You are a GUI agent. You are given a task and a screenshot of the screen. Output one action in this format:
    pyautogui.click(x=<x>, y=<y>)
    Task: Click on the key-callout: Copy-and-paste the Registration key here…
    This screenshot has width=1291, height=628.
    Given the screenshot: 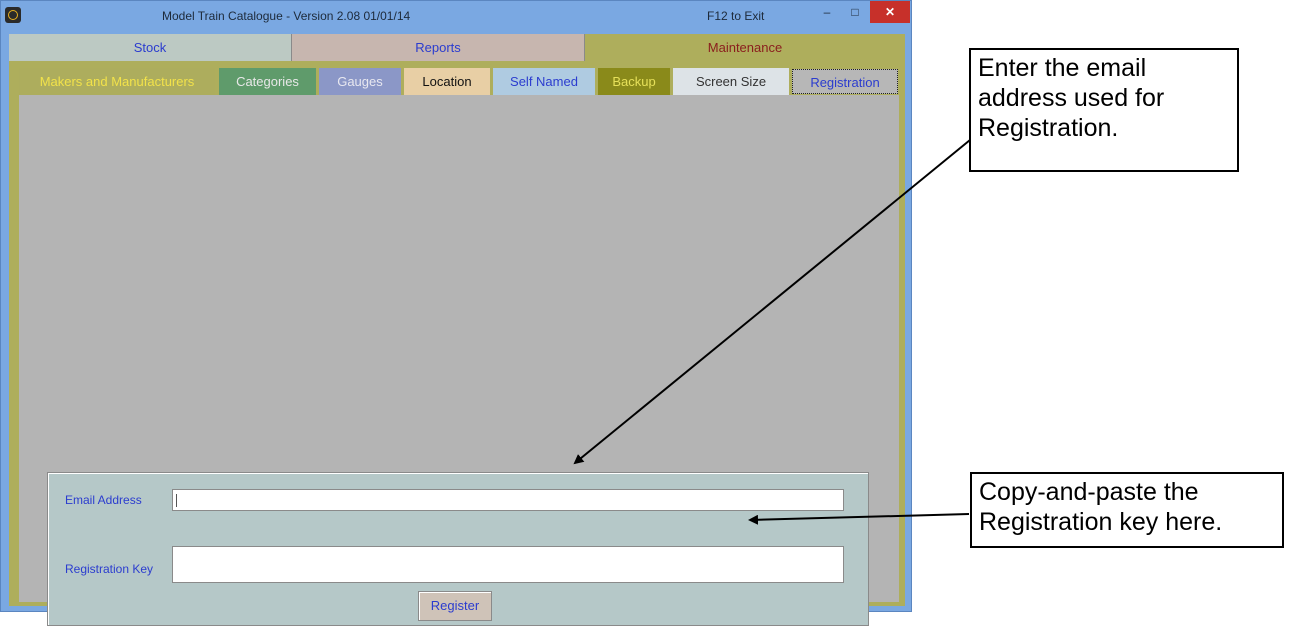 What is the action you would take?
    pyautogui.click(x=1127, y=510)
    